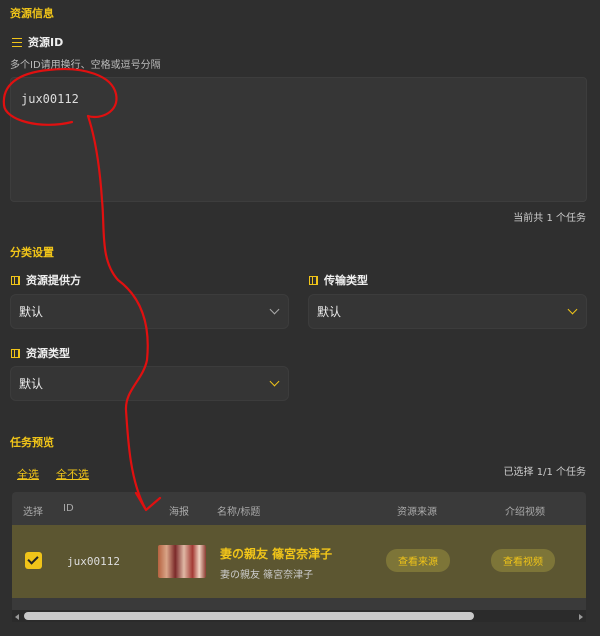  I want to click on select-none-link: 全不选, so click(72, 474).